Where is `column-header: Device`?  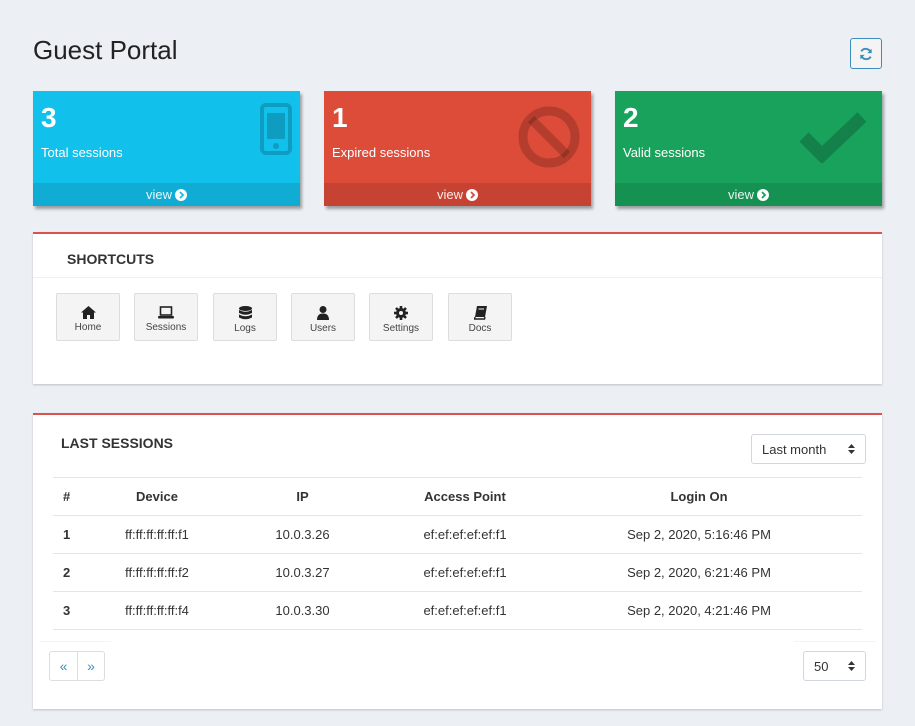
column-header: Device is located at coordinates (157, 496).